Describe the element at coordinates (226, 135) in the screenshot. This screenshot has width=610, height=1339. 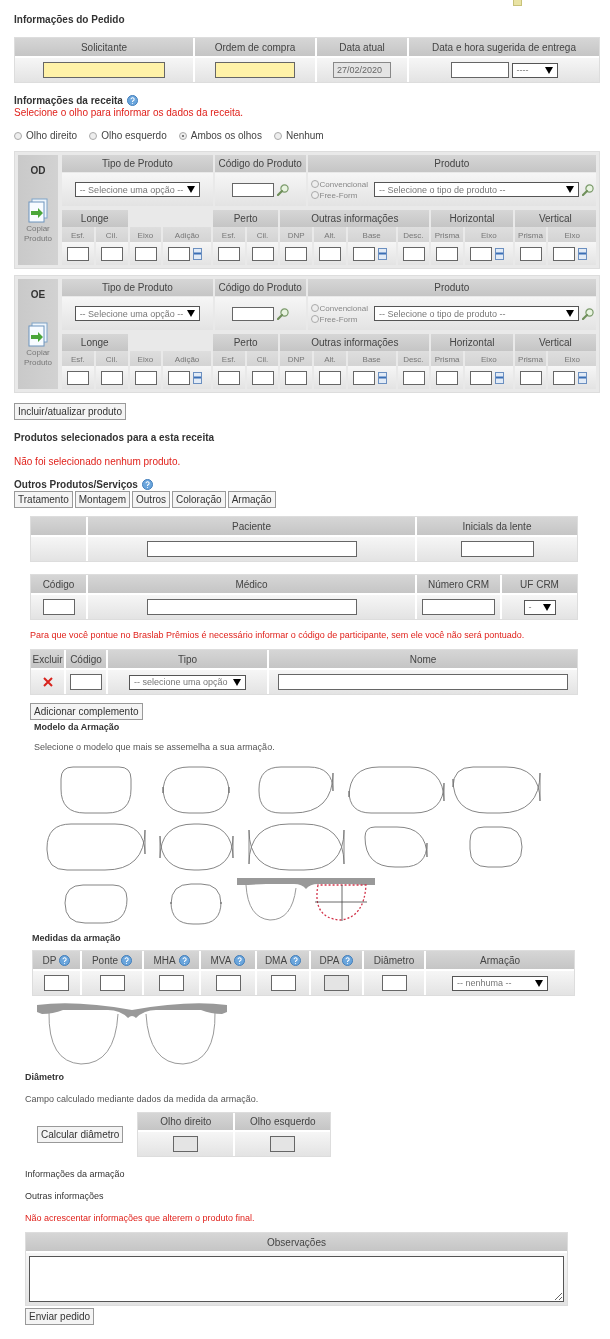
I see `radio-label: Ambos os olhos` at that location.